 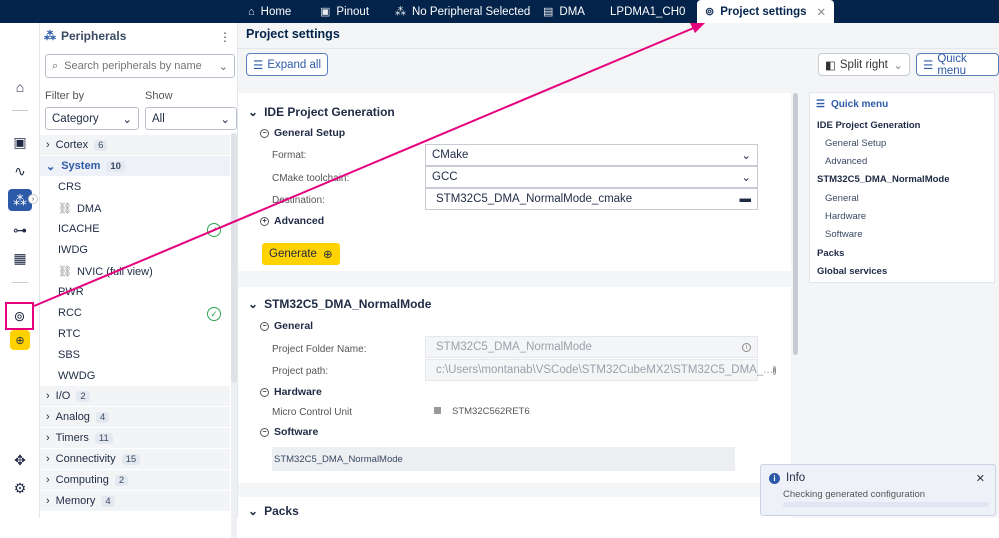 What do you see at coordinates (878, 490) in the screenshot?
I see `info-toast: i Info ✕ Checking generated configuration` at bounding box center [878, 490].